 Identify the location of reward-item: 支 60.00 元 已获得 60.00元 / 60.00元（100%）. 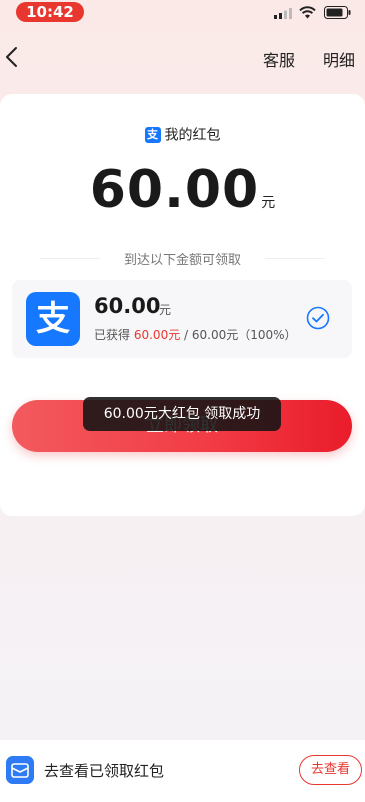
(182, 319).